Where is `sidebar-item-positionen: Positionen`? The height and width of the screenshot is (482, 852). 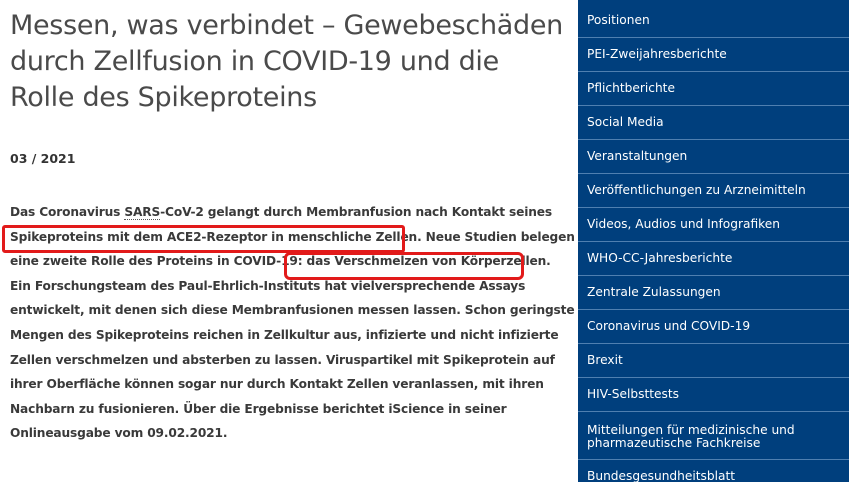
sidebar-item-positionen: Positionen is located at coordinates (713, 19).